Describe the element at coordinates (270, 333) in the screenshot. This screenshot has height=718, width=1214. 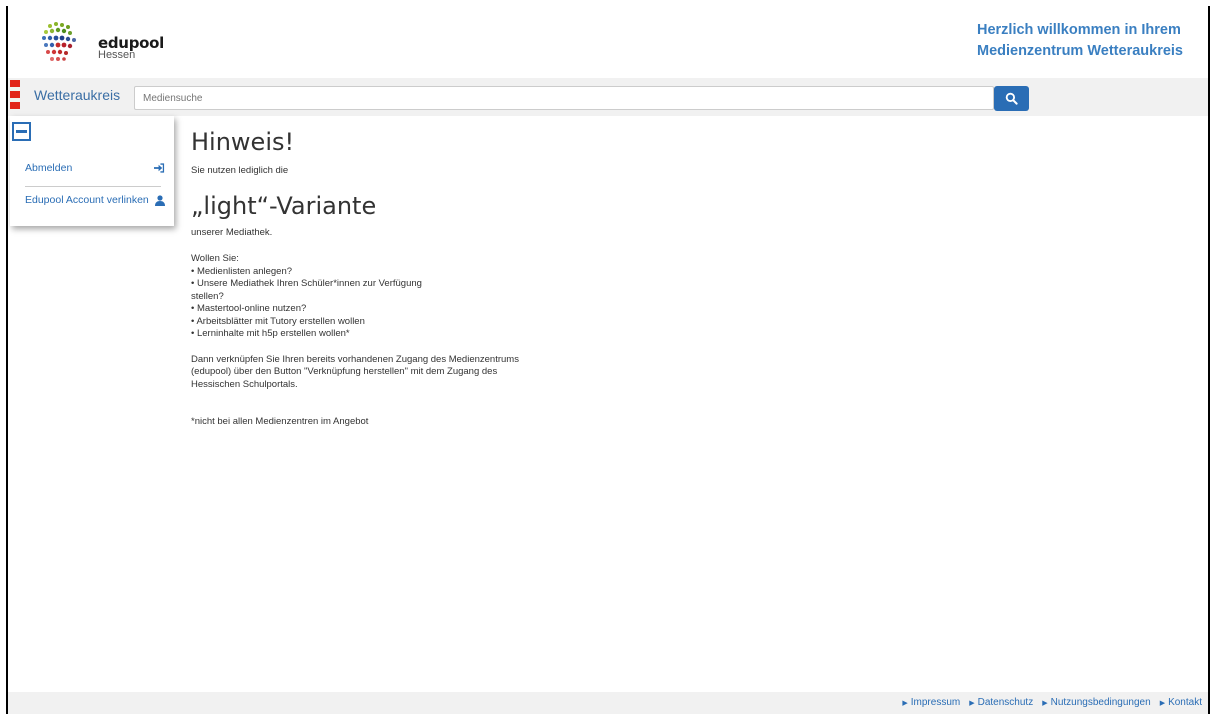
I see `list-item: • Lerninhalte mit h5p erstellen wollen*` at that location.